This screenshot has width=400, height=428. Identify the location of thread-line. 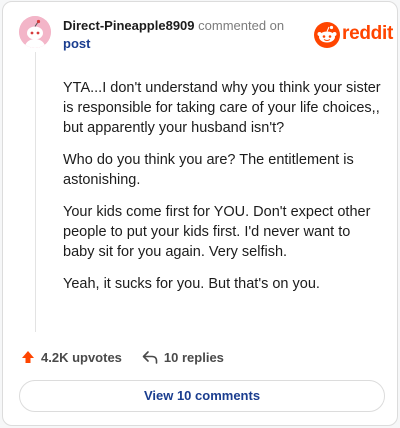
(35, 192).